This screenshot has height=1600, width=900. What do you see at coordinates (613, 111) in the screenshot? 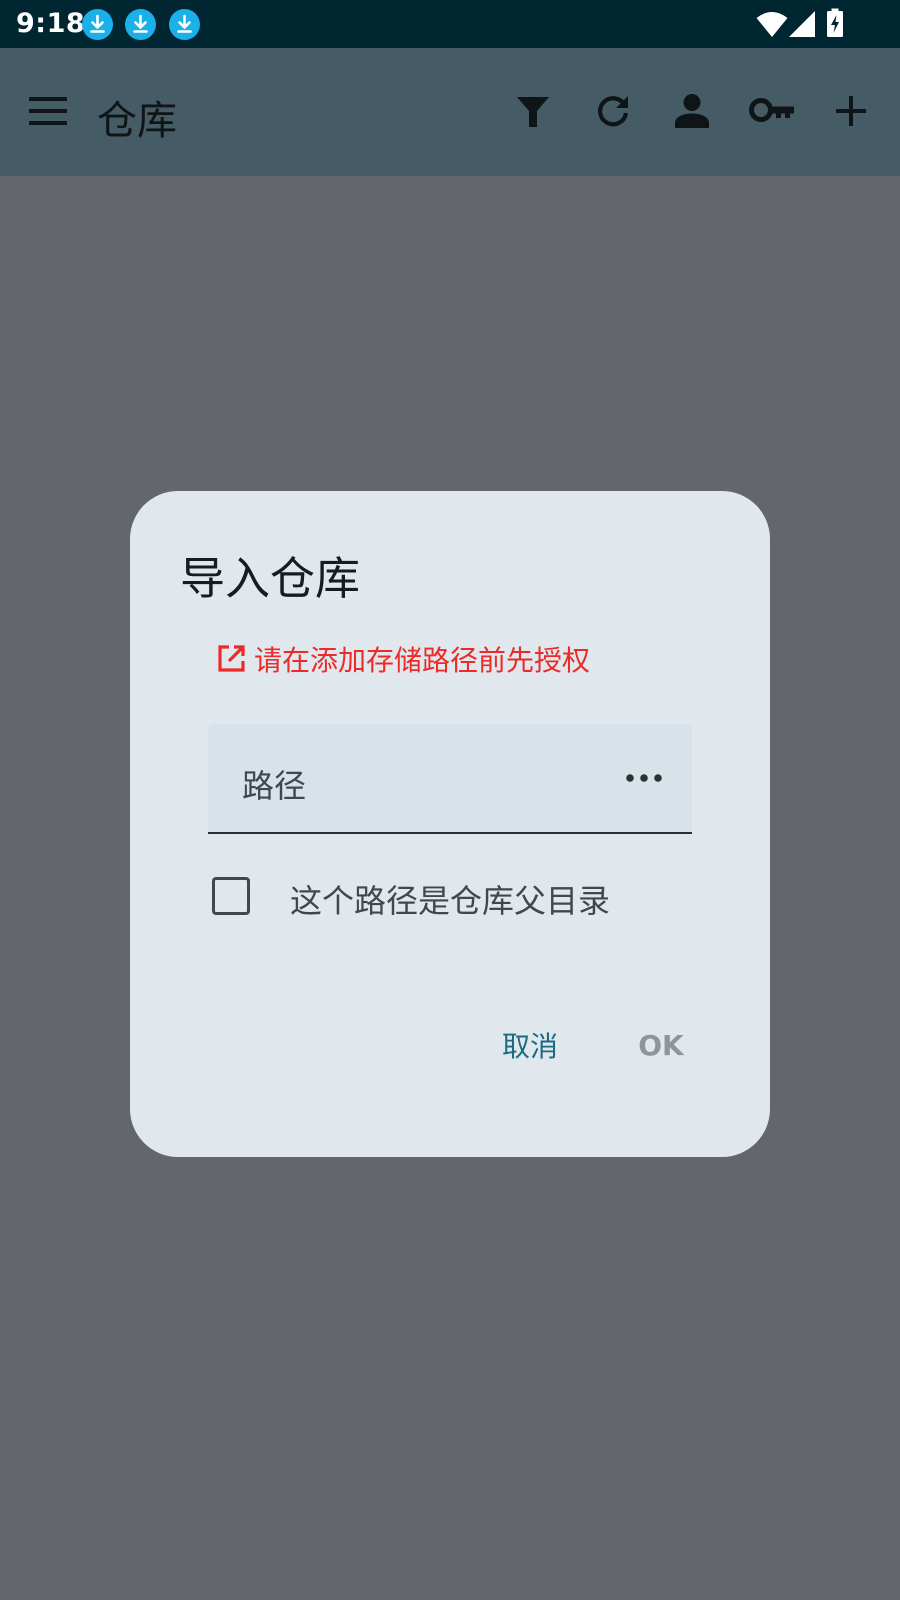
I see `refresh-icon` at bounding box center [613, 111].